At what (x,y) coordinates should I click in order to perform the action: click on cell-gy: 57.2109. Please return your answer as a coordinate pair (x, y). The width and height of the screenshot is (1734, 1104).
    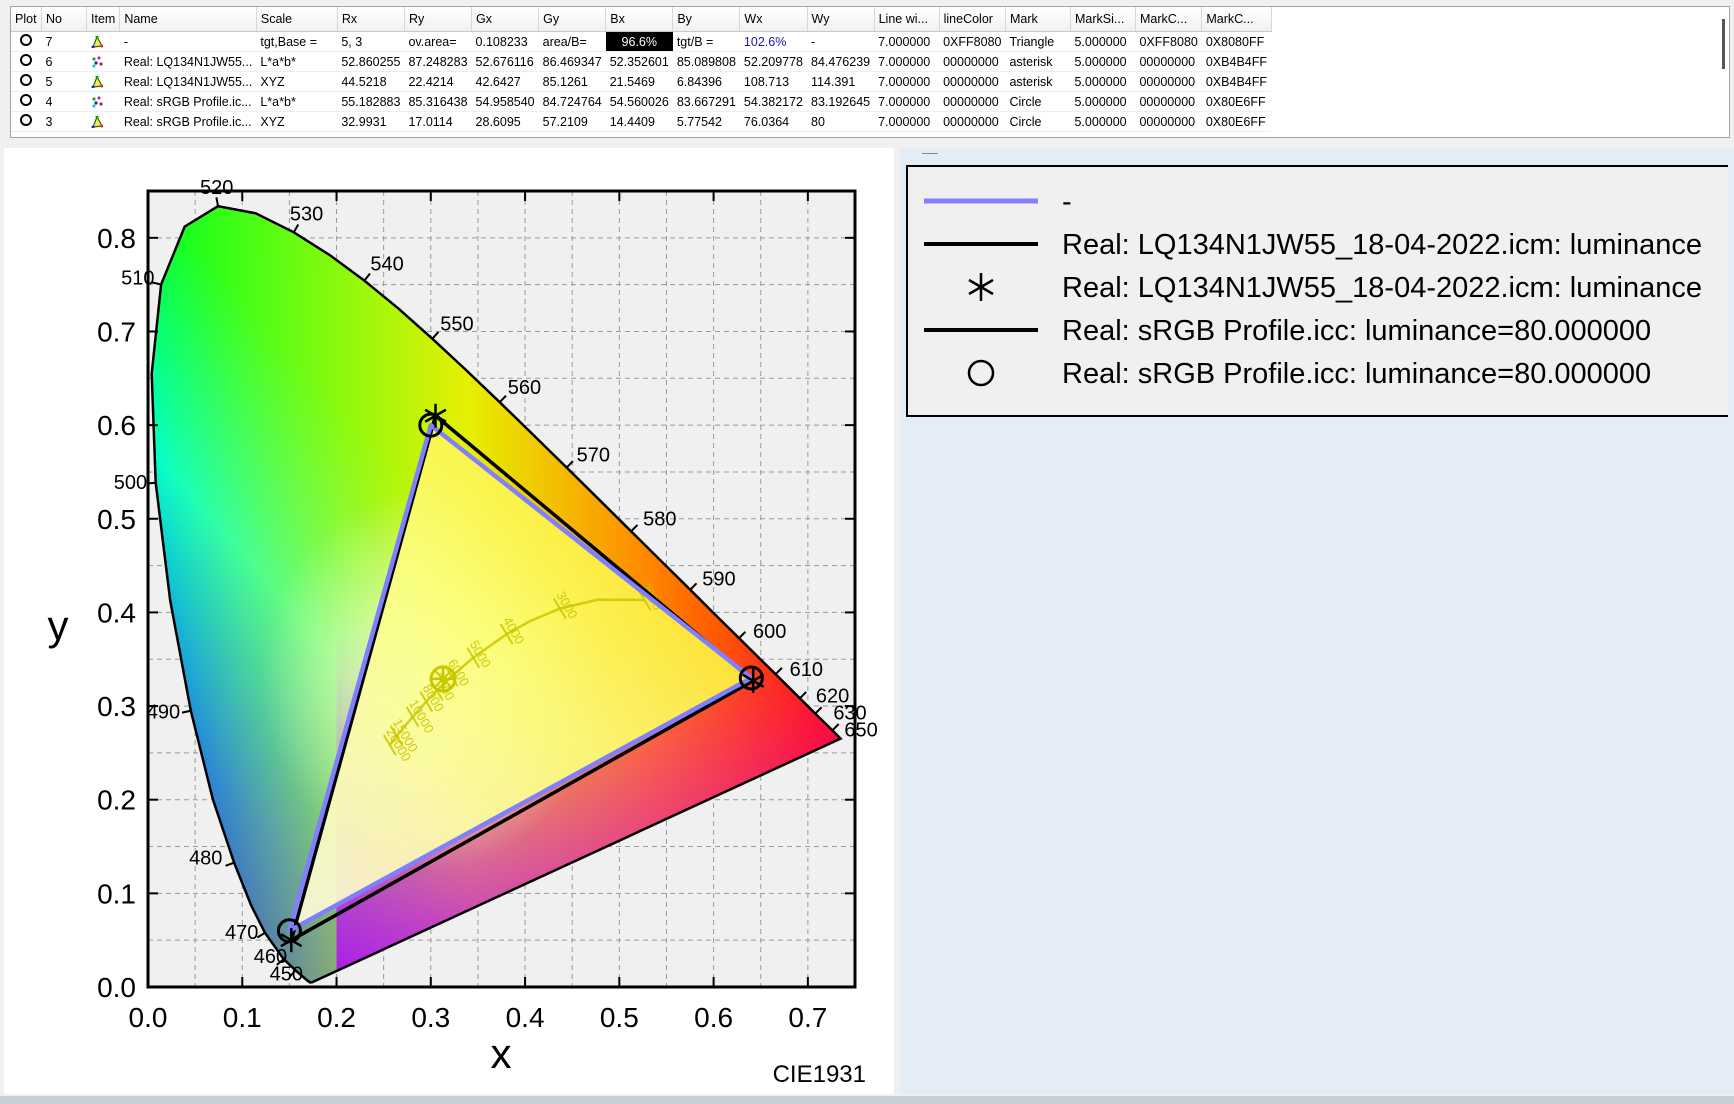
    Looking at the image, I should click on (572, 121).